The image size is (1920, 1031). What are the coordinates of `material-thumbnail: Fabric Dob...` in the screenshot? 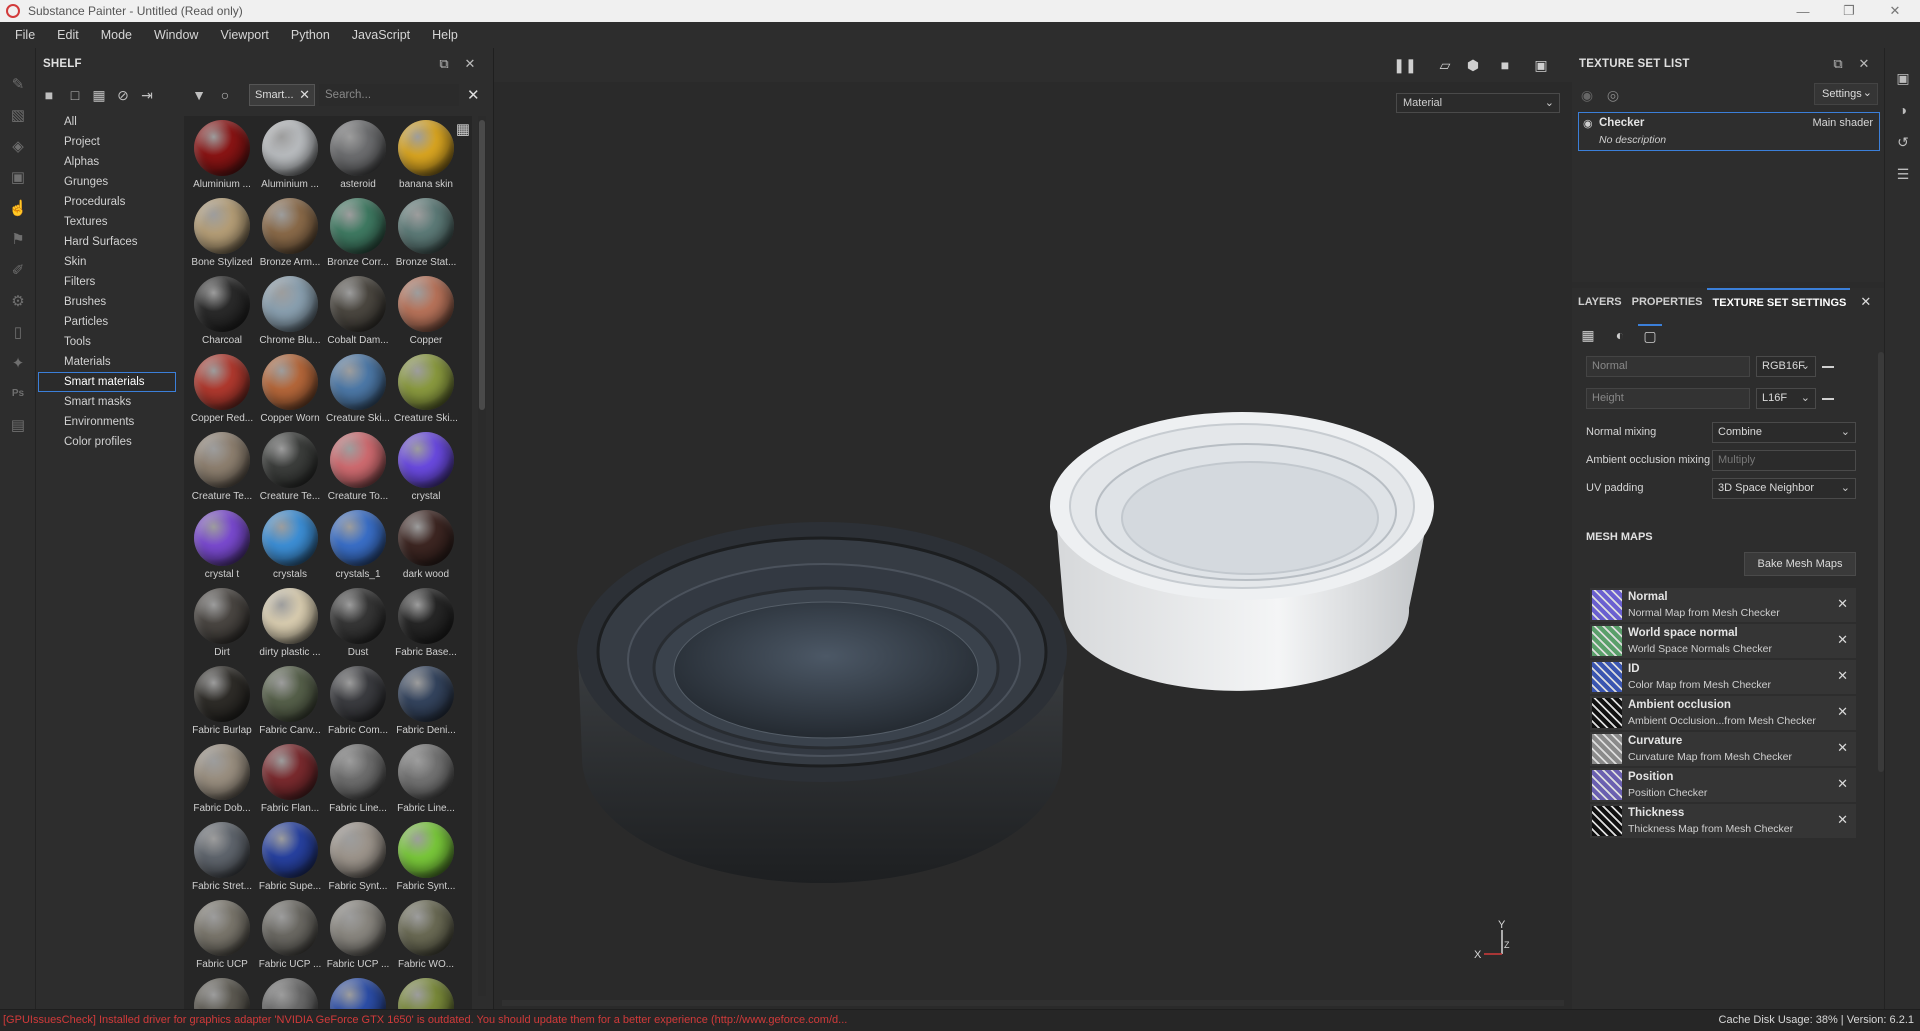 It's located at (222, 783).